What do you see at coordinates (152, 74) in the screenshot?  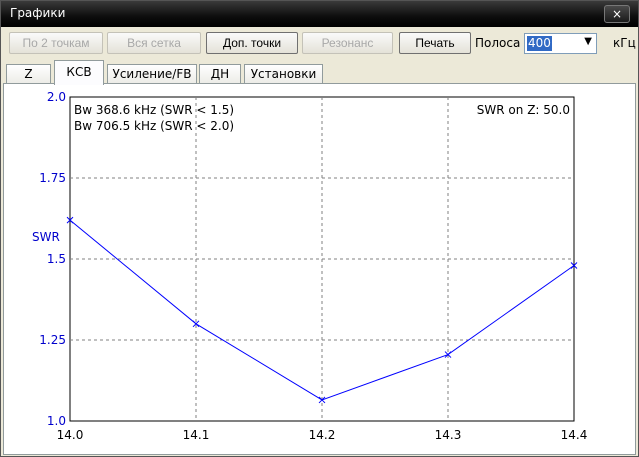 I see `tab-gain-fb: Усиление/FB` at bounding box center [152, 74].